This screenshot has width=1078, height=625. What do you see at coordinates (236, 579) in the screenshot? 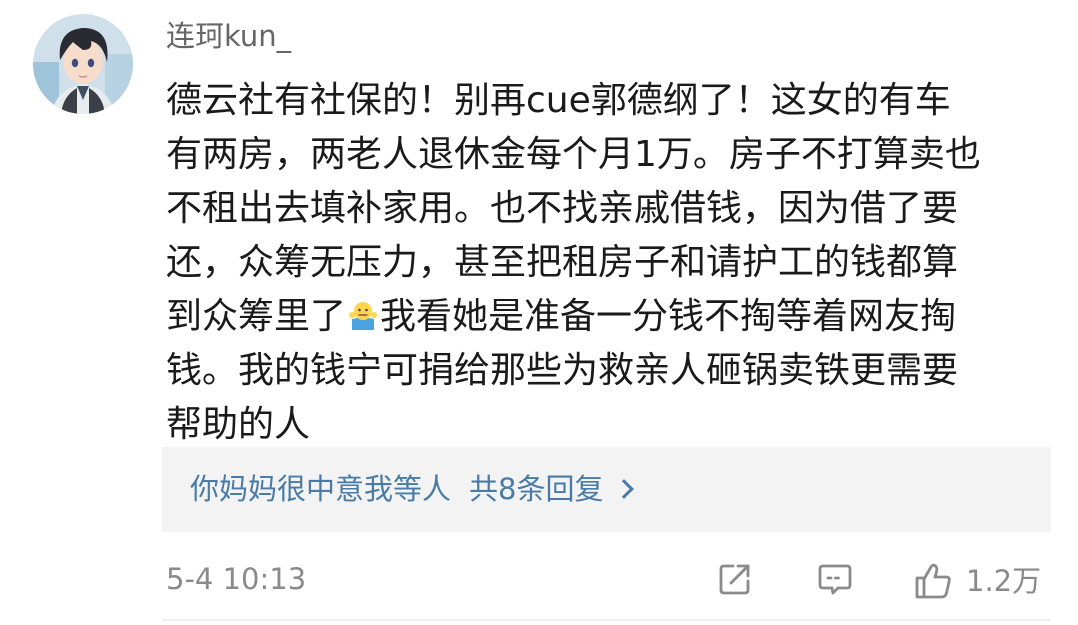
I see `comment-timestamp: 5-4 10:13` at bounding box center [236, 579].